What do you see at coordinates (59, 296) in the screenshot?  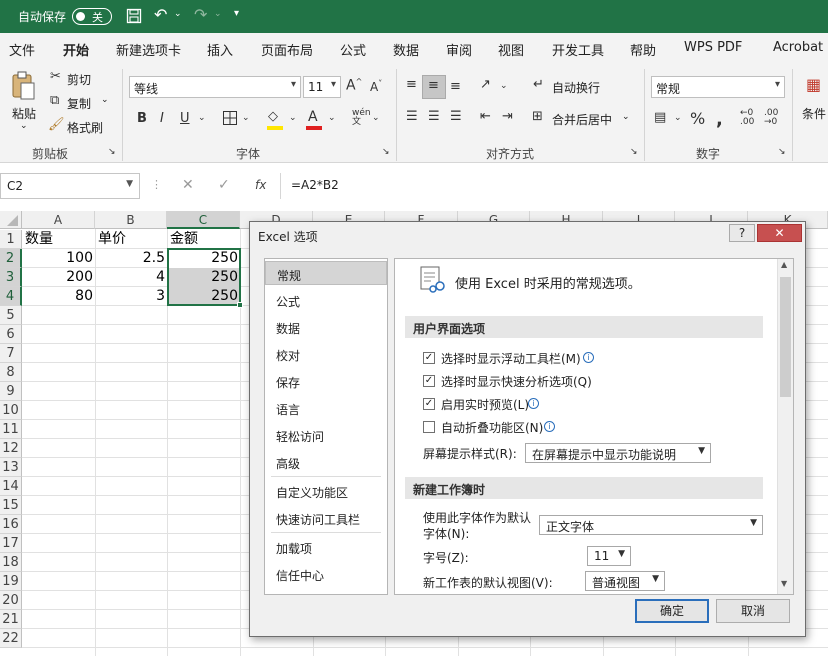 I see `cell-a4: 80` at bounding box center [59, 296].